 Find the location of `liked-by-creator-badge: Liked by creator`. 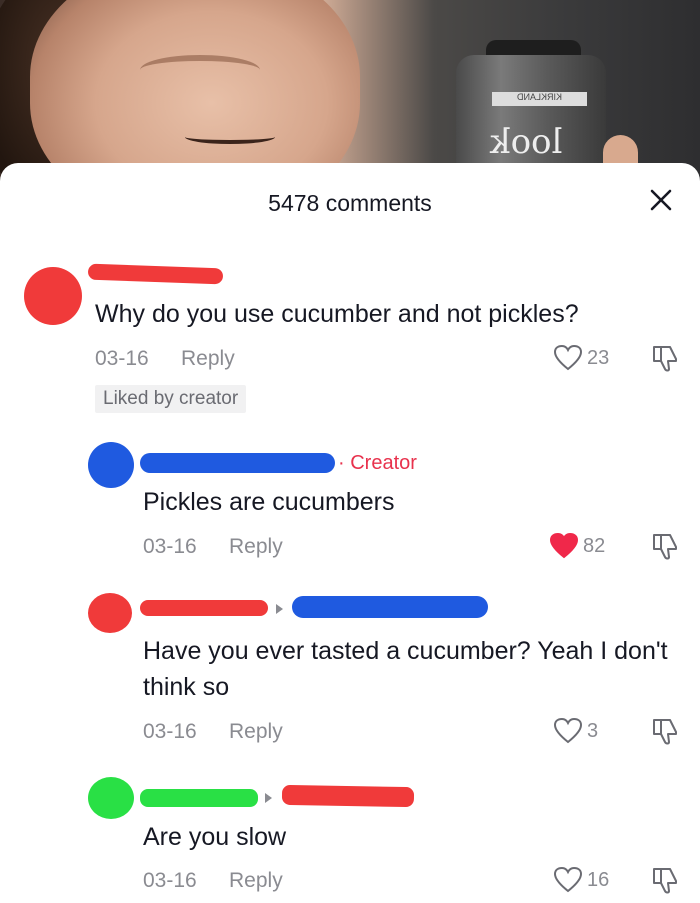

liked-by-creator-badge: Liked by creator is located at coordinates (171, 399).